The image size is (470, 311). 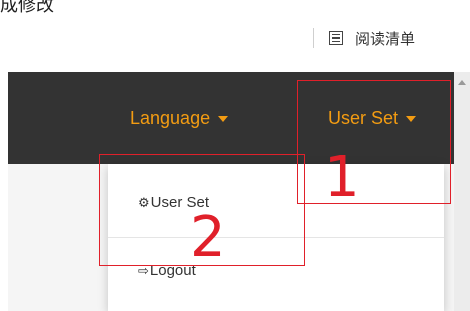 I want to click on language-menu: Language, so click(x=179, y=118).